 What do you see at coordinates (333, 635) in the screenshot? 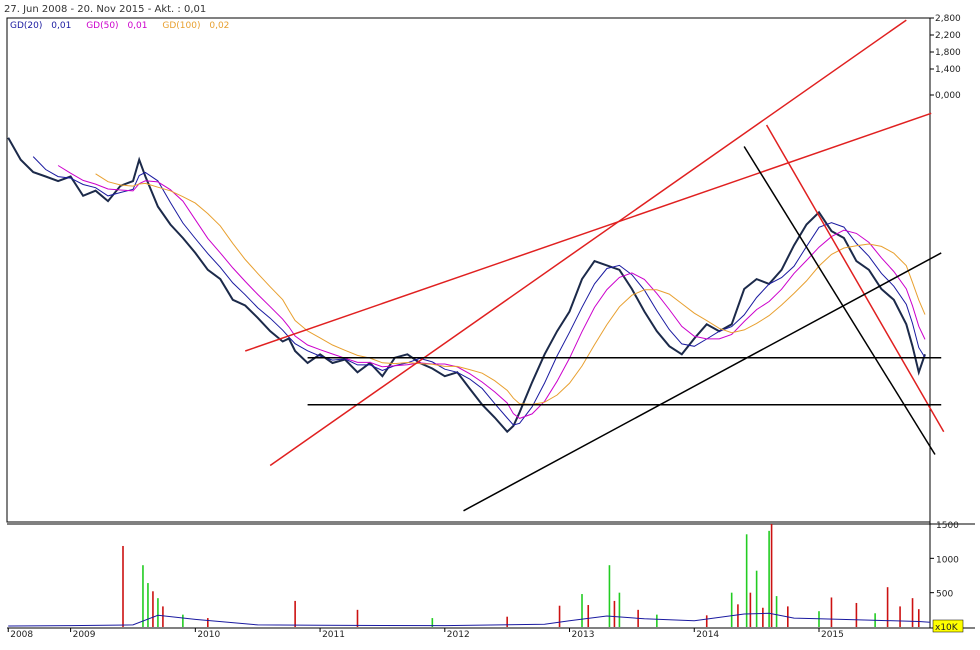
I see `x-tick-label: 2011` at bounding box center [333, 635].